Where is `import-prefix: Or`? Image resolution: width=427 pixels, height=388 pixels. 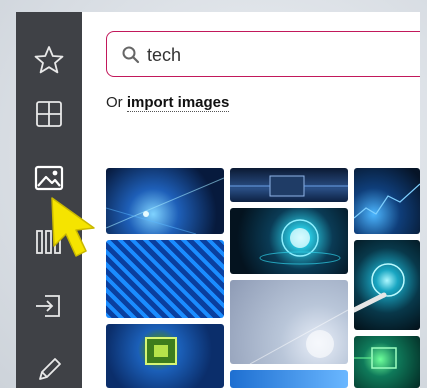
import-prefix: Or is located at coordinates (114, 102).